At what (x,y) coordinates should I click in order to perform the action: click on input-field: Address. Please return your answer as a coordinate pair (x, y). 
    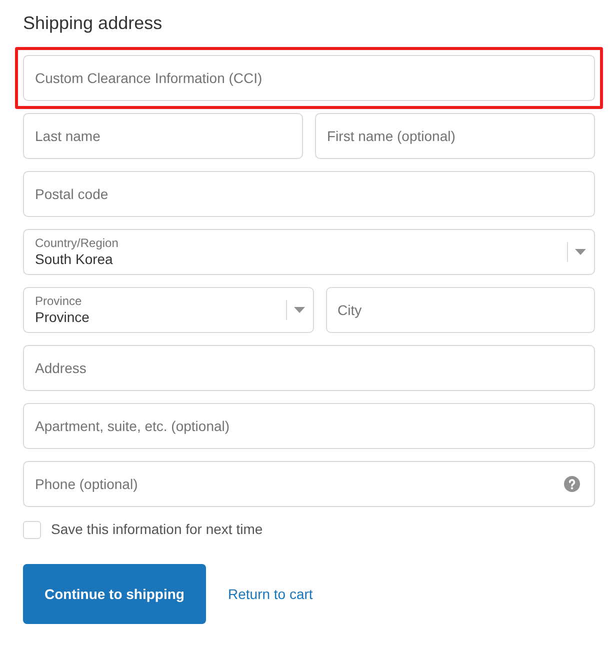
    Looking at the image, I should click on (309, 368).